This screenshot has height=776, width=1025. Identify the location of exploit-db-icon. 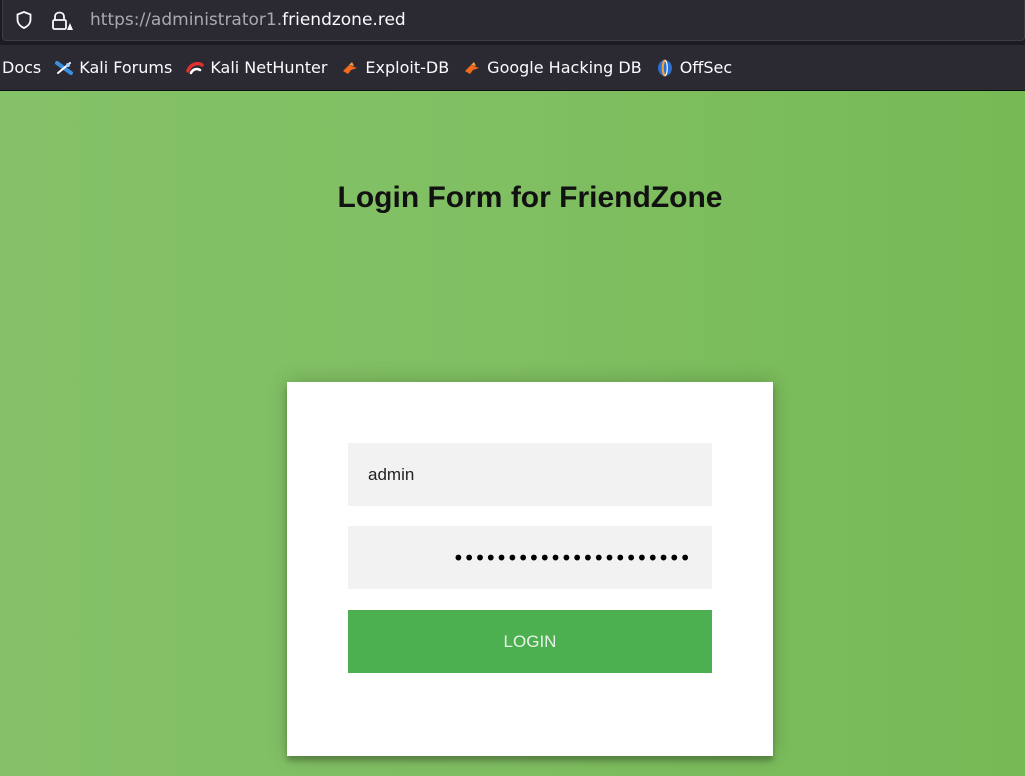
(350, 67).